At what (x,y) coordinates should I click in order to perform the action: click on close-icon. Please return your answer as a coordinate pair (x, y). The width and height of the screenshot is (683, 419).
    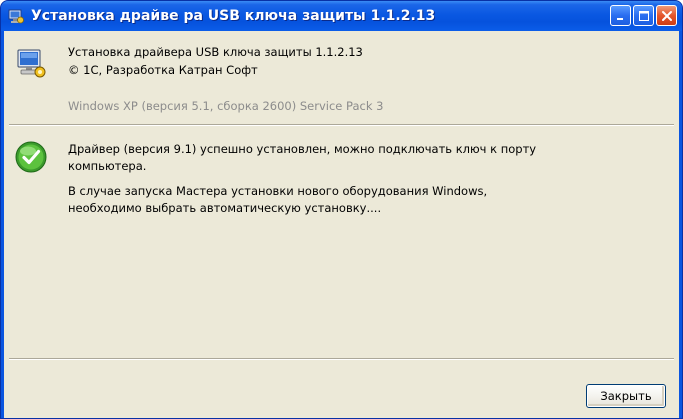
    Looking at the image, I should click on (666, 15).